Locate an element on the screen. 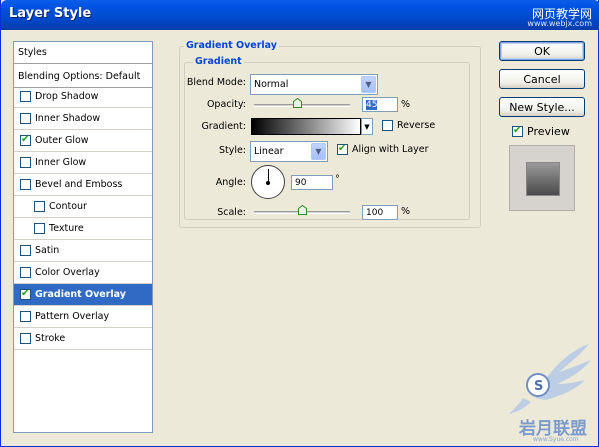 Image resolution: width=599 pixels, height=447 pixels. angle-value: 90 is located at coordinates (301, 182).